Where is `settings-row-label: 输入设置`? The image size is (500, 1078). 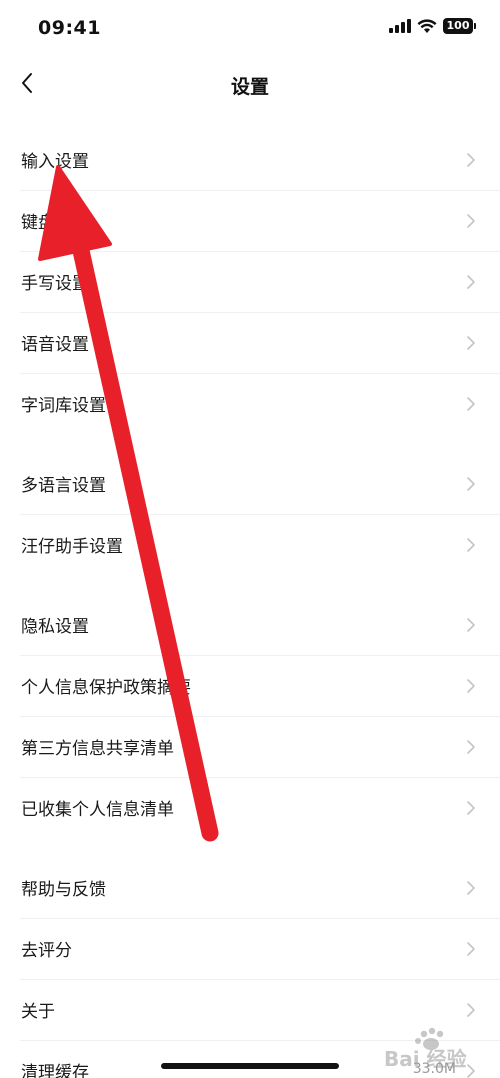
settings-row-label: 输入设置 is located at coordinates (55, 162).